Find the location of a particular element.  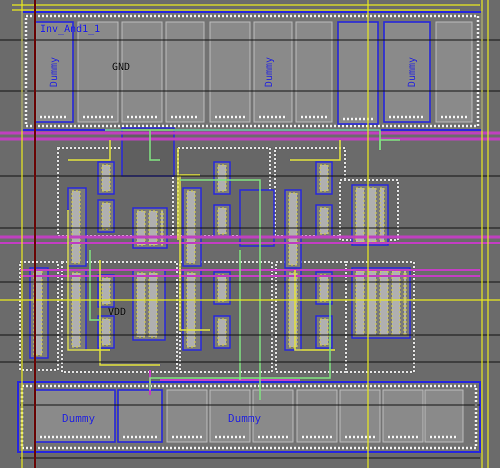

net-label: GND is located at coordinates (121, 67).